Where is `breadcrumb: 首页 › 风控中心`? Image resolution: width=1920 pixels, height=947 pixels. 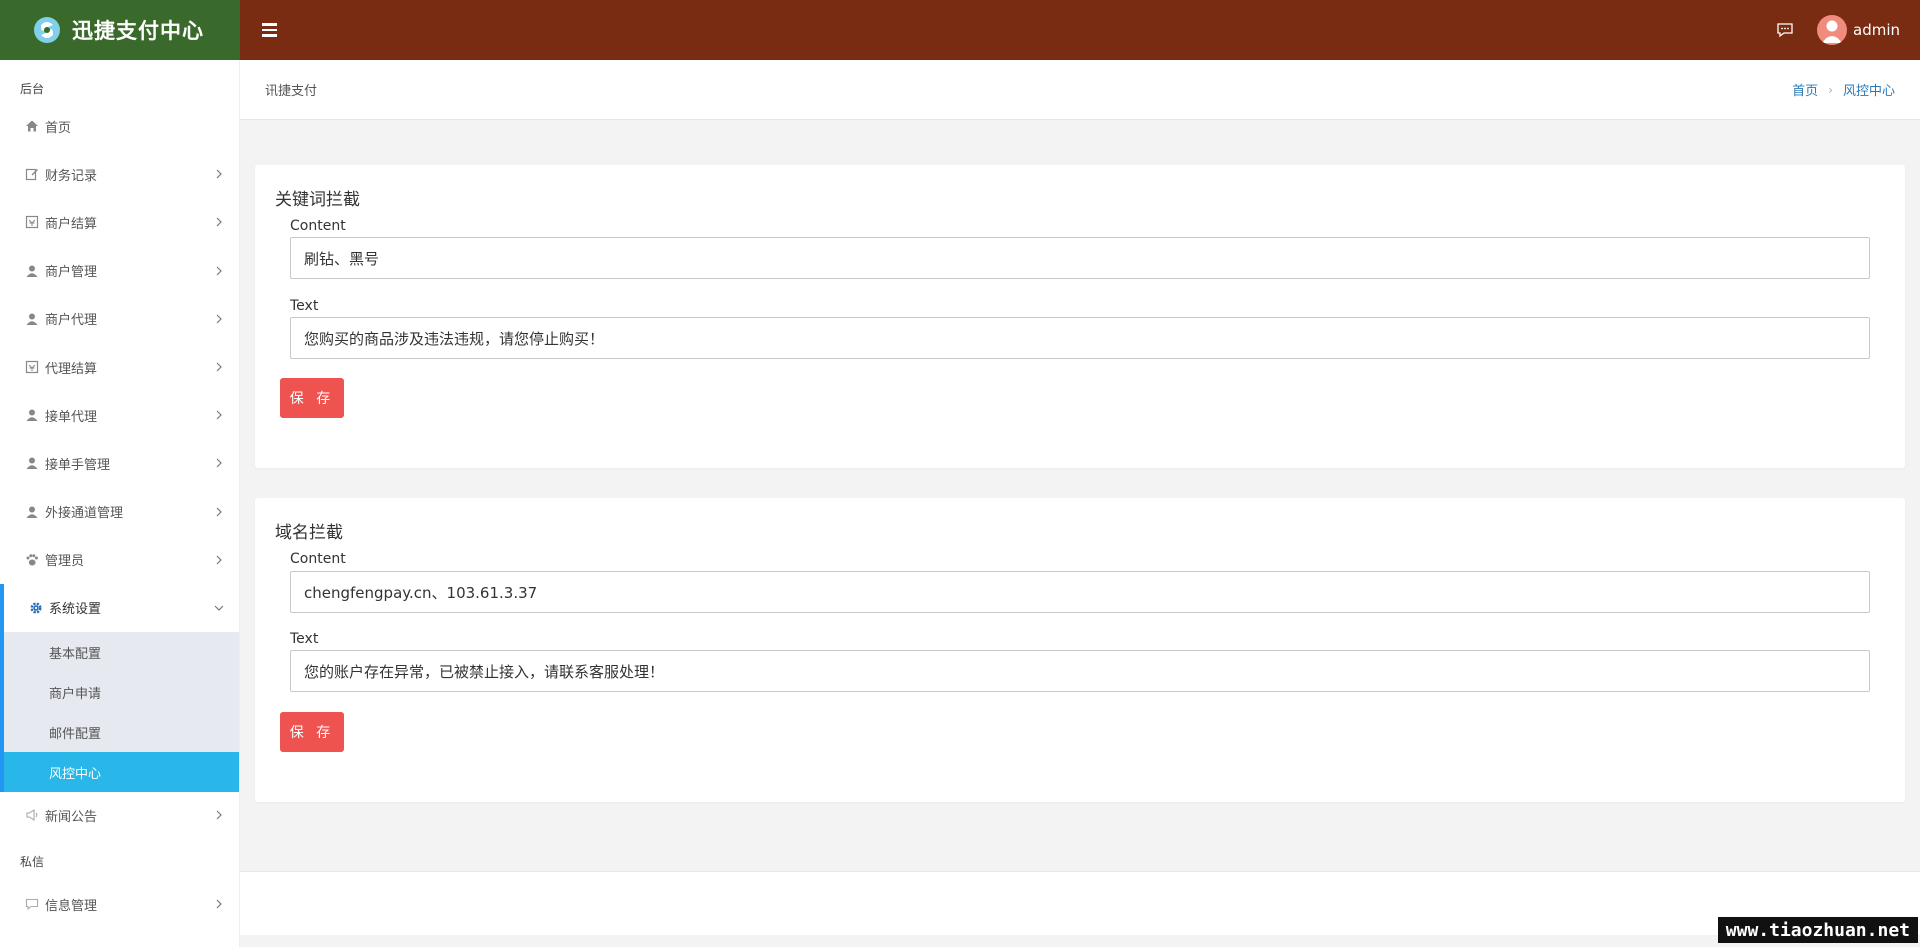
breadcrumb: 首页 › 风控中心 is located at coordinates (1843, 90).